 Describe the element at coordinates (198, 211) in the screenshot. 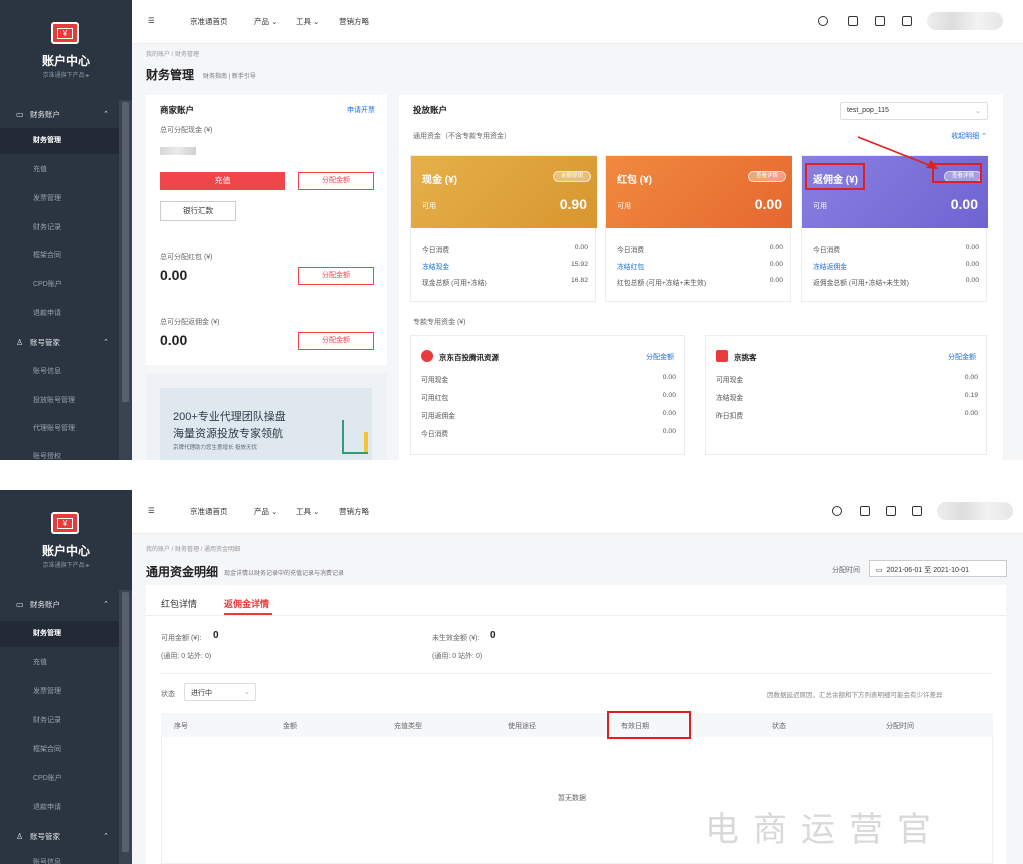

I see `bank-transfer-button: 银行汇款` at that location.